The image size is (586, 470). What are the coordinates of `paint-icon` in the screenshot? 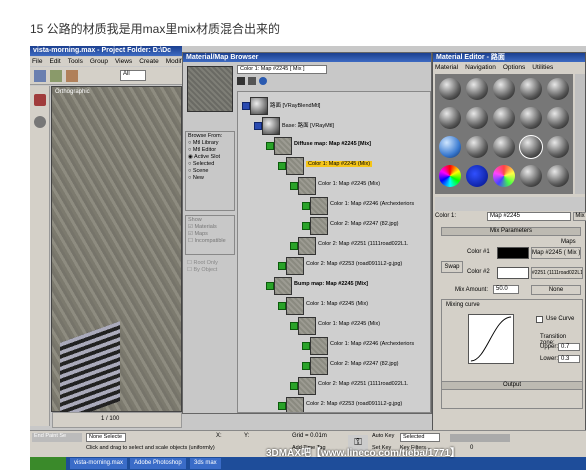 It's located at (40, 100).